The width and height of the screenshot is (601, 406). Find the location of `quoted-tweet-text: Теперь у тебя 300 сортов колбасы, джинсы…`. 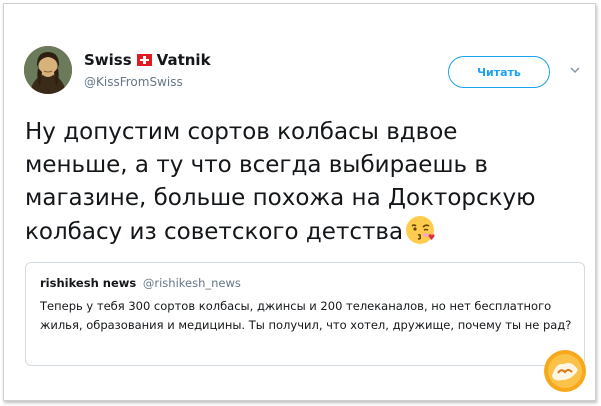

quoted-tweet-text: Теперь у тебя 300 сортов колбасы, джинсы… is located at coordinates (306, 315).